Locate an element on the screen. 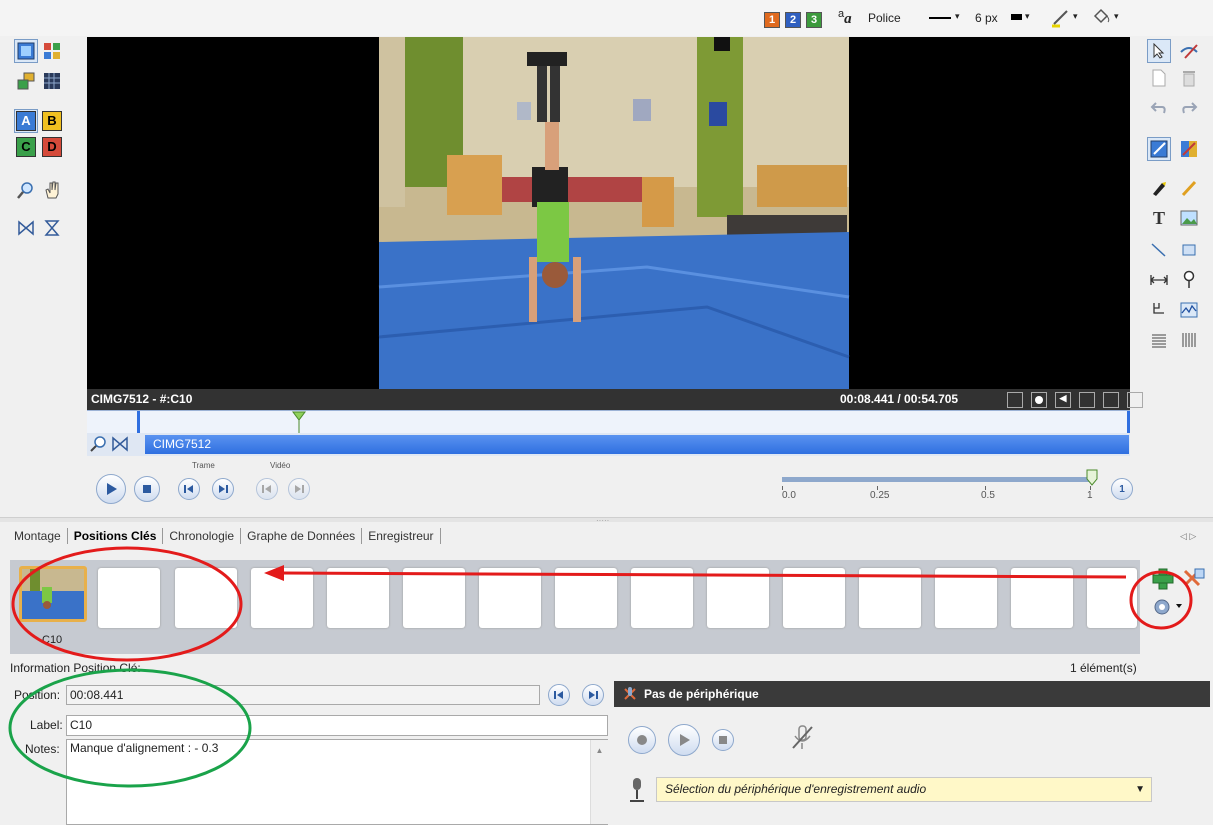 This screenshot has height=825, width=1213. redo-button is located at coordinates (1189, 108).